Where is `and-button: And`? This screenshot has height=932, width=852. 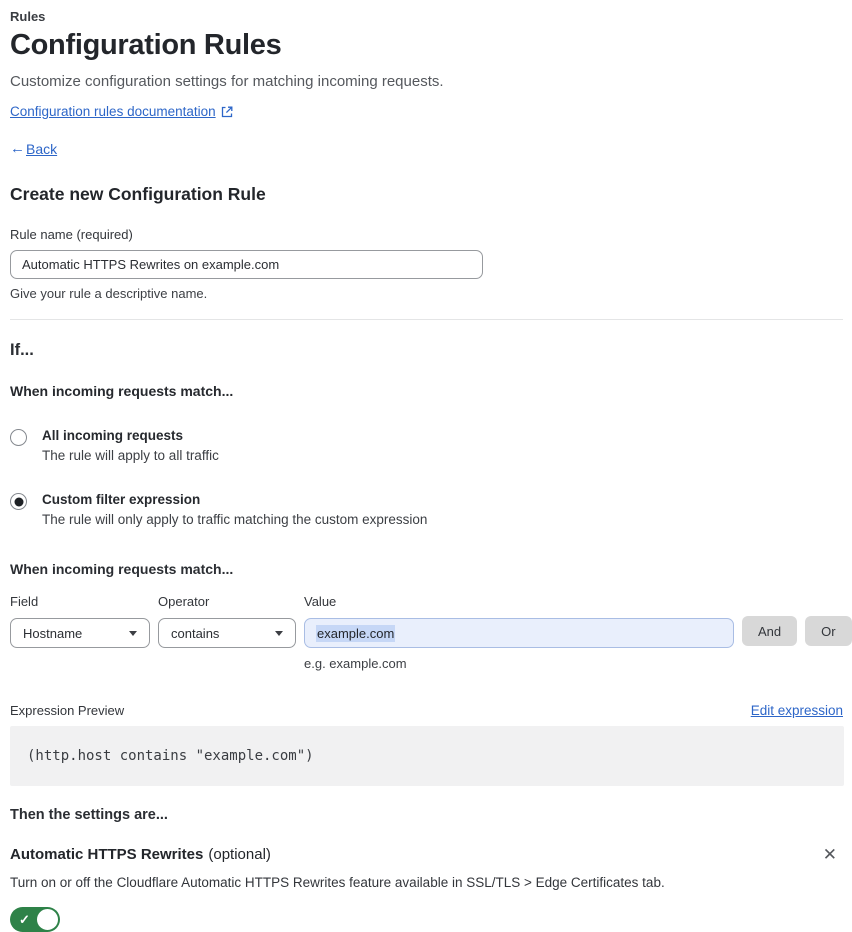 and-button: And is located at coordinates (770, 631).